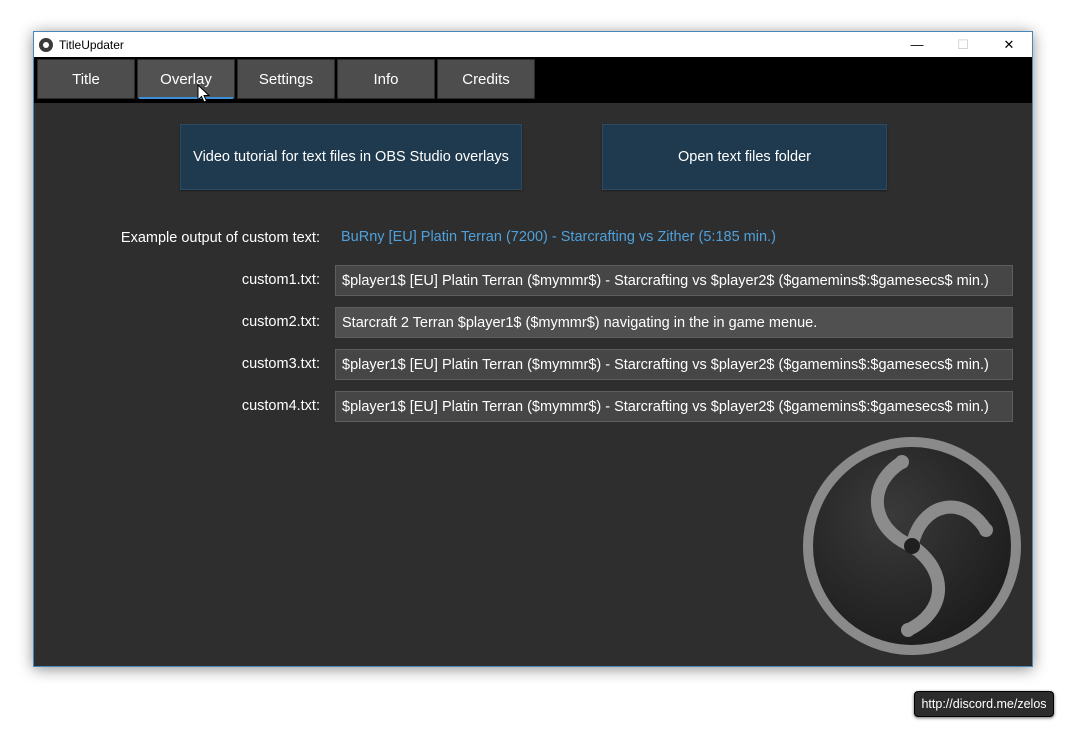 Image resolution: width=1069 pixels, height=733 pixels. I want to click on tab-credits: Credits, so click(486, 79).